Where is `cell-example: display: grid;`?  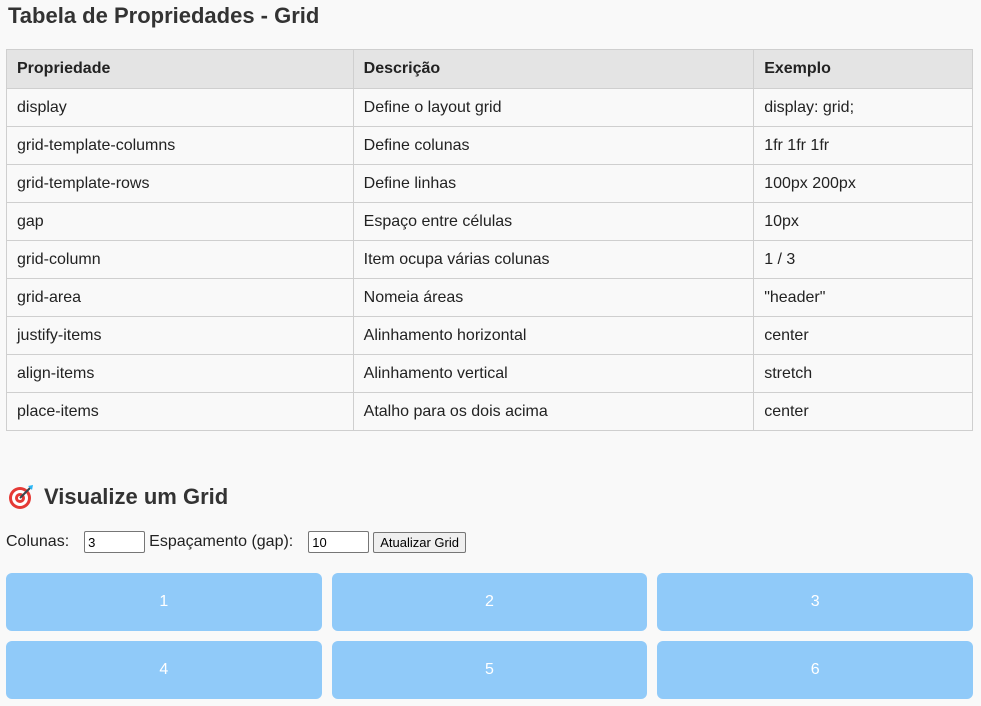 cell-example: display: grid; is located at coordinates (863, 107).